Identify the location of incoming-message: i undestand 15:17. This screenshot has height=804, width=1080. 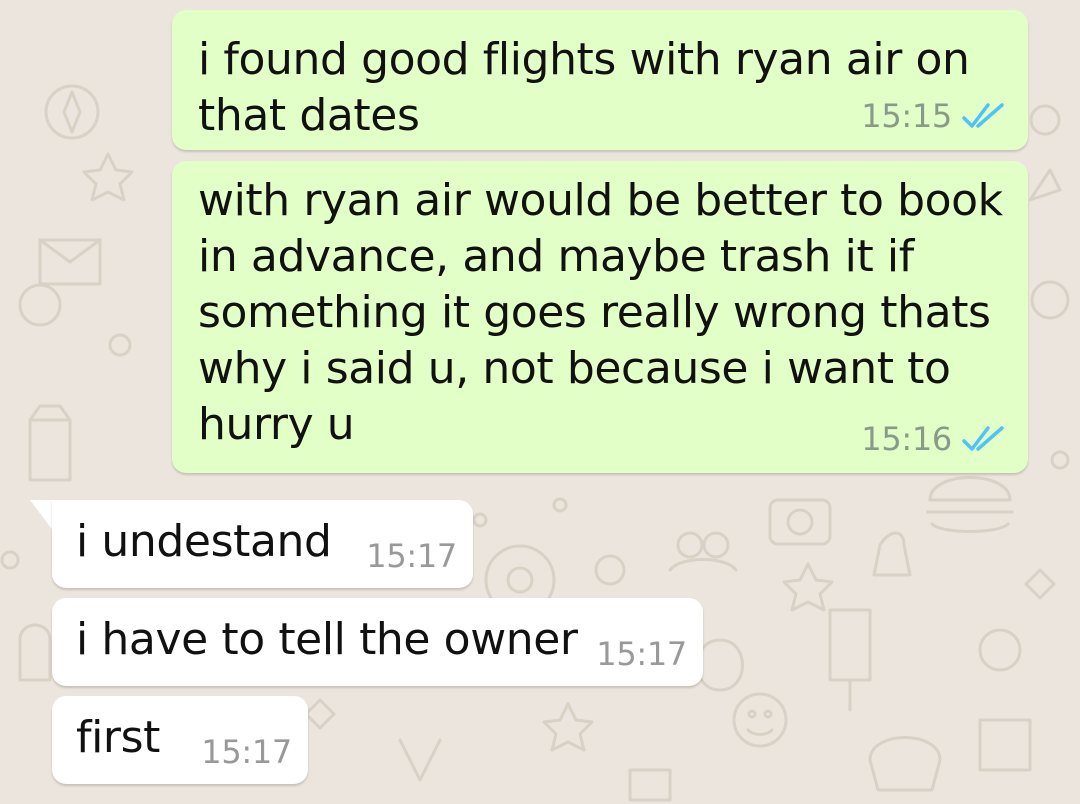
(262, 544).